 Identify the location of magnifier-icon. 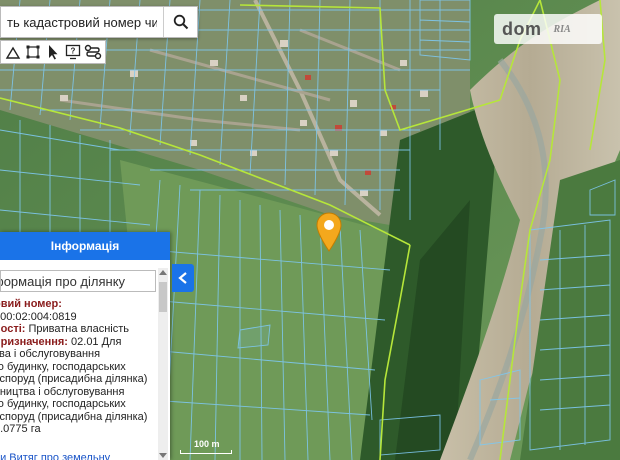
(180, 22).